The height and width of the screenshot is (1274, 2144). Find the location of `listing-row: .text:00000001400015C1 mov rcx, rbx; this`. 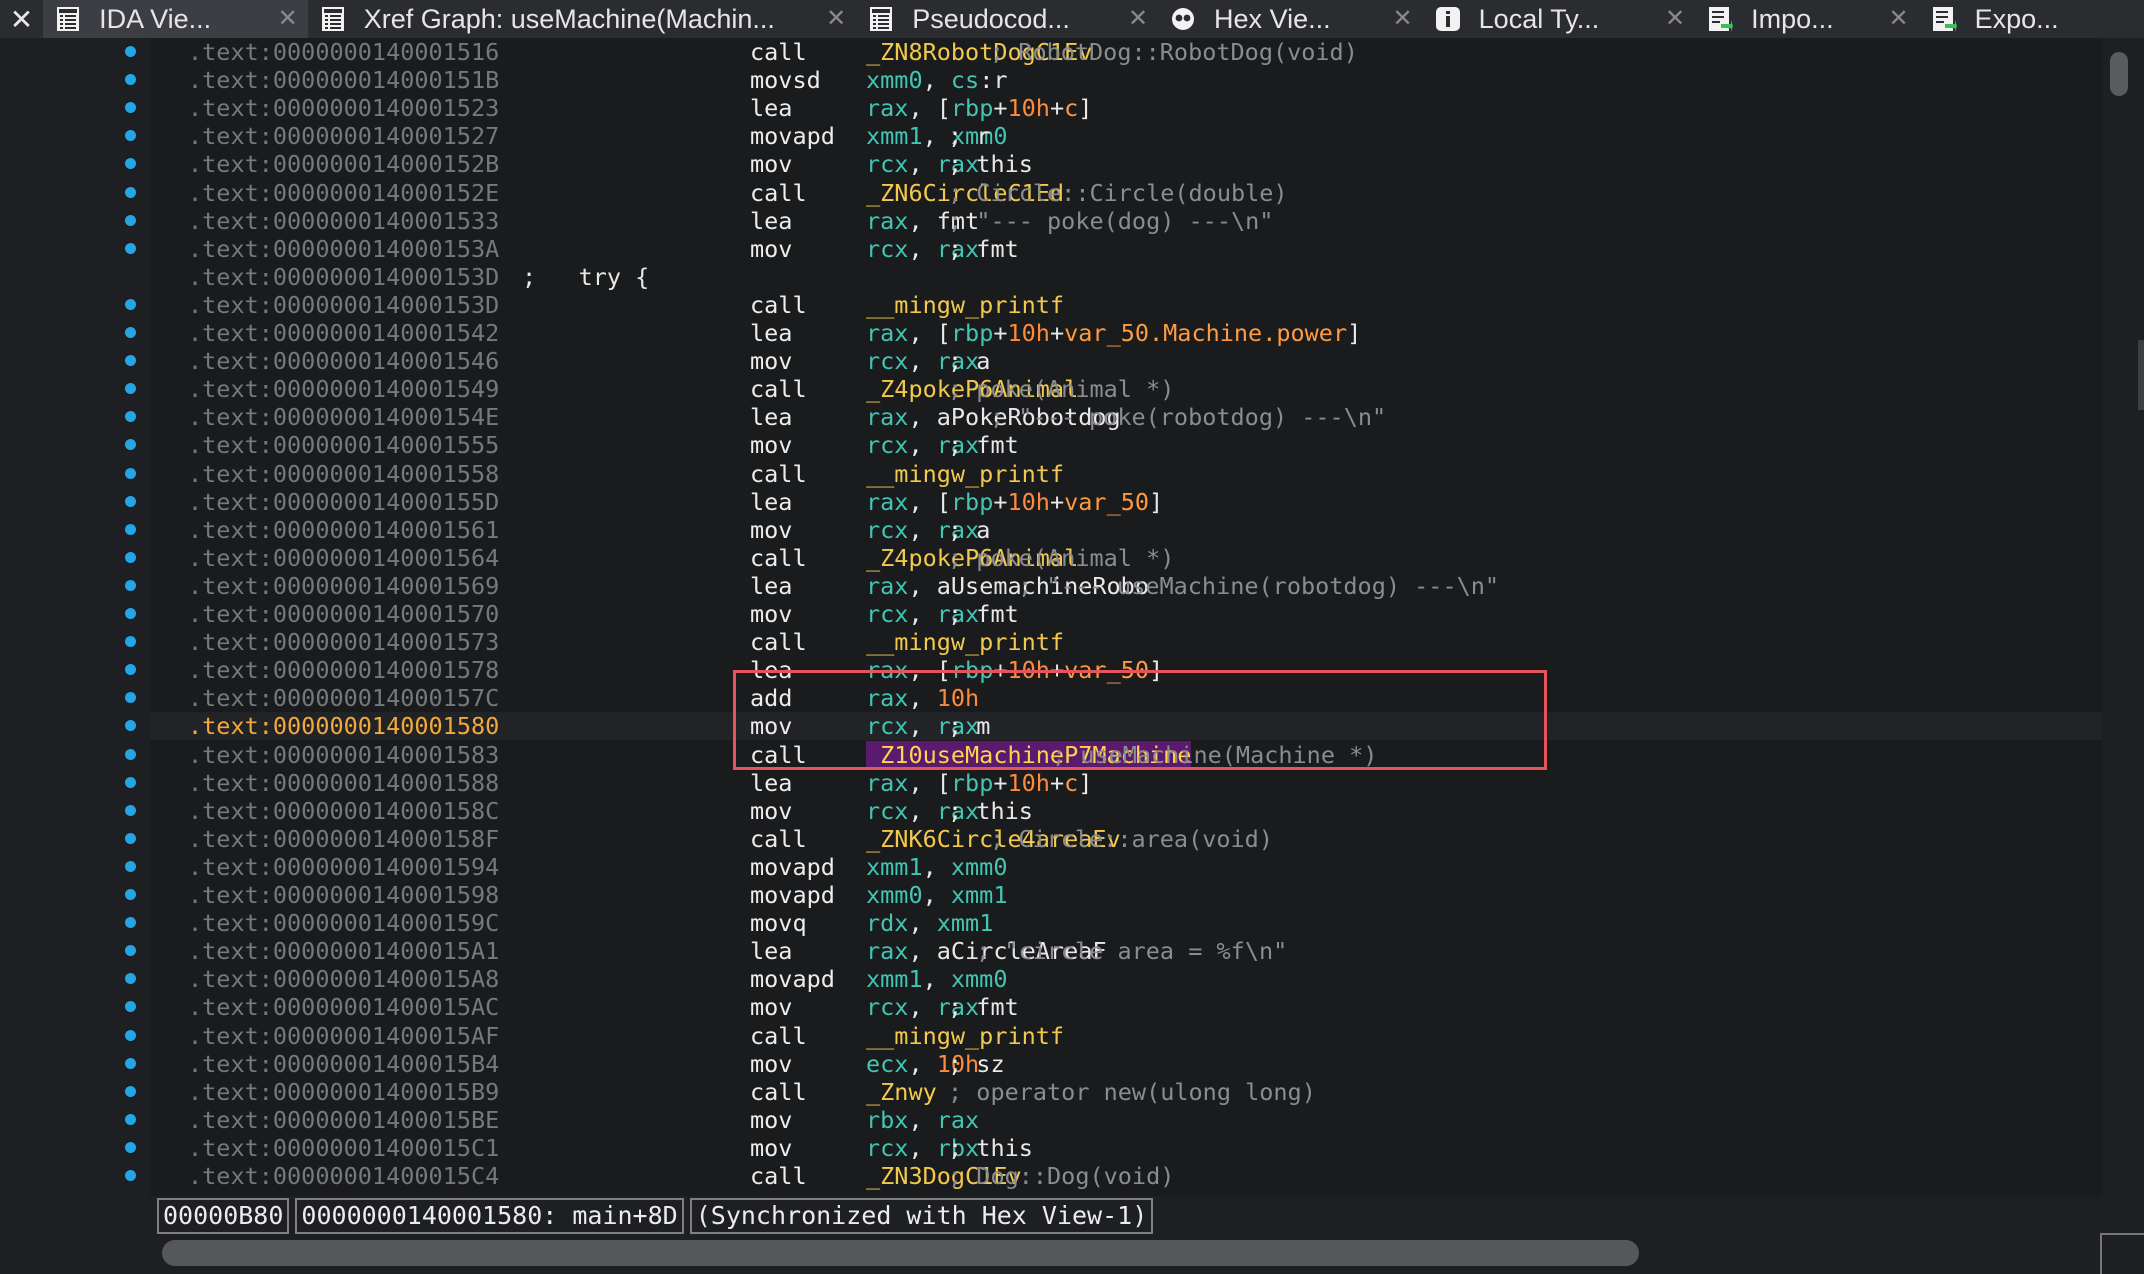

listing-row: .text:00000001400015C1 mov rcx, rbx; this is located at coordinates (1126, 1148).